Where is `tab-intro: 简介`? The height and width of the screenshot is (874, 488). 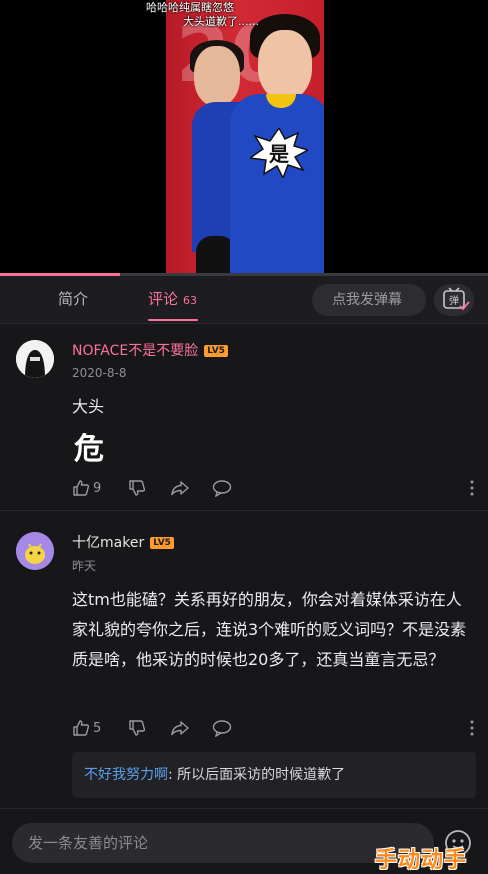 tab-intro: 简介 is located at coordinates (73, 298).